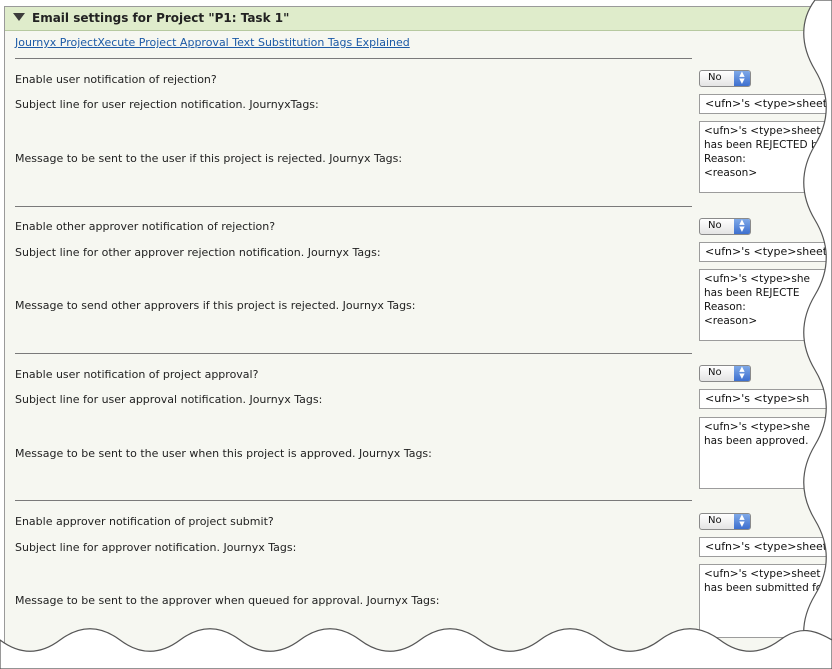 This screenshot has width=832, height=669. I want to click on torn-edge-right, so click(817, 334).